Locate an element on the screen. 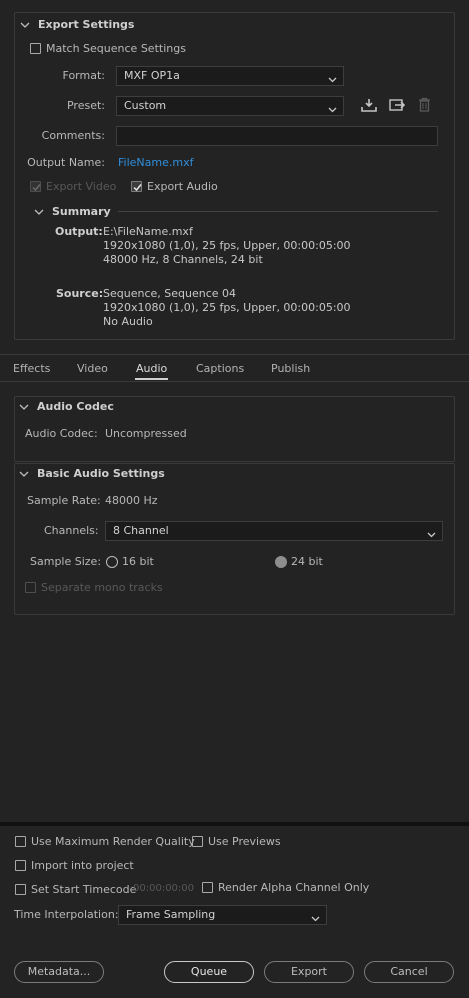 Image resolution: width=469 pixels, height=998 pixels. tabs-bottom-divider is located at coordinates (234, 381).